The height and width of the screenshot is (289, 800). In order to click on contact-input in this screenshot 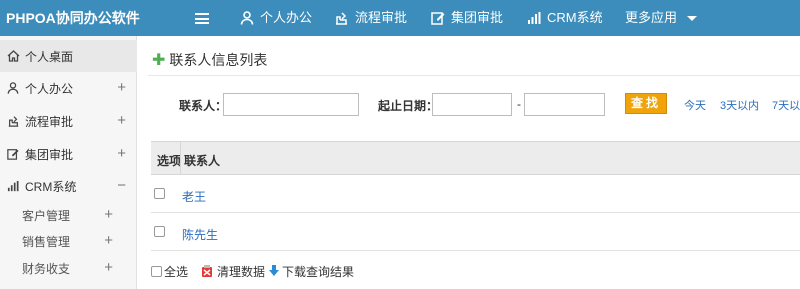, I will do `click(291, 104)`.